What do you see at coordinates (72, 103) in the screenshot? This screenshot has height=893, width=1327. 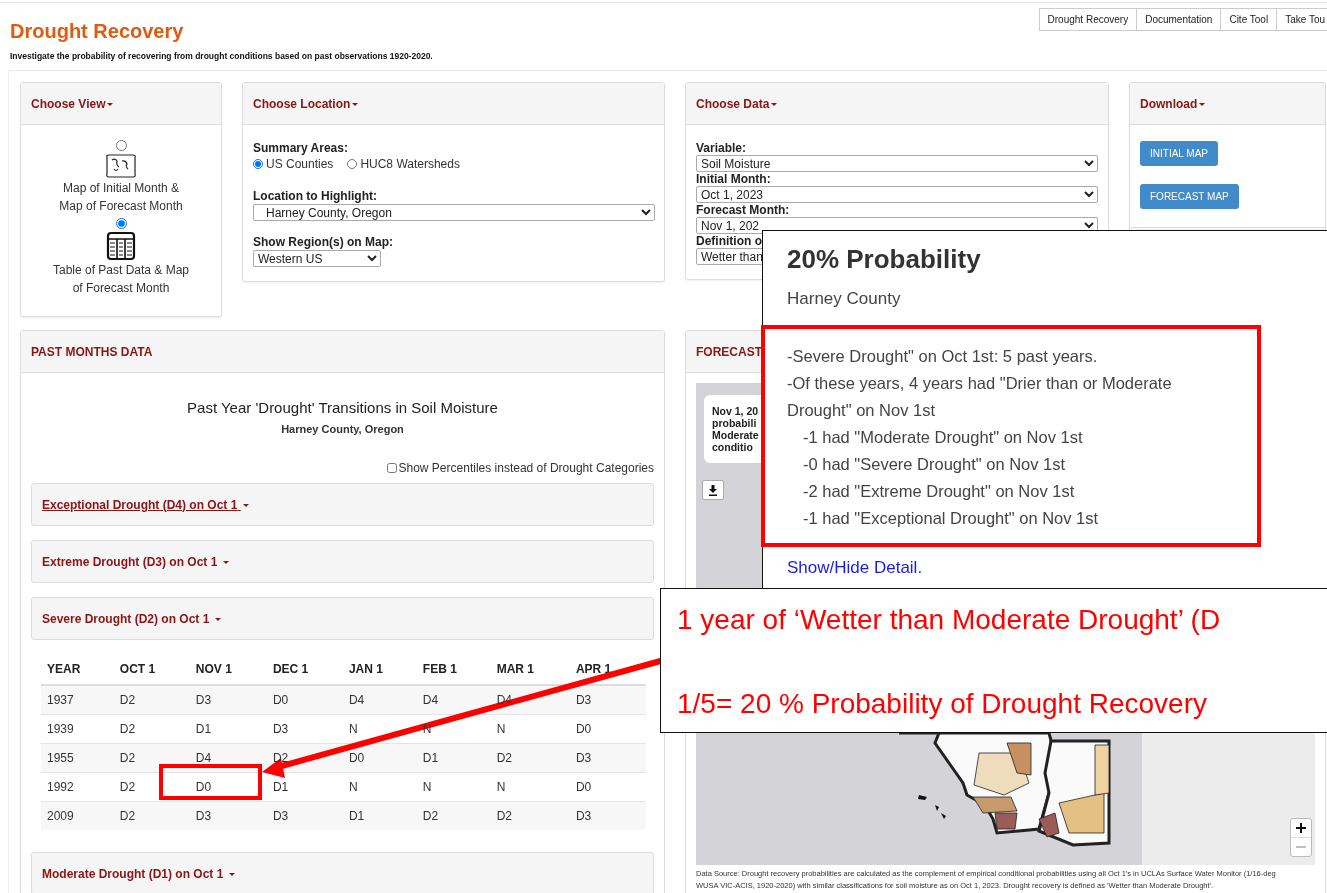 I see `panel-title: Choose View` at bounding box center [72, 103].